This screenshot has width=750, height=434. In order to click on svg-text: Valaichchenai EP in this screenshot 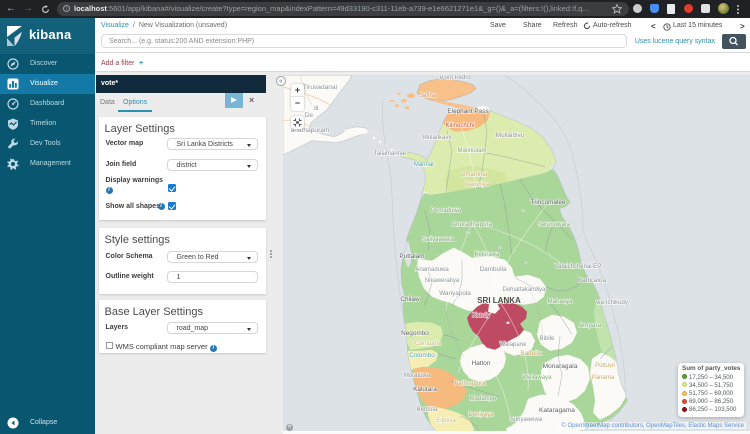, I will do `click(578, 266)`.